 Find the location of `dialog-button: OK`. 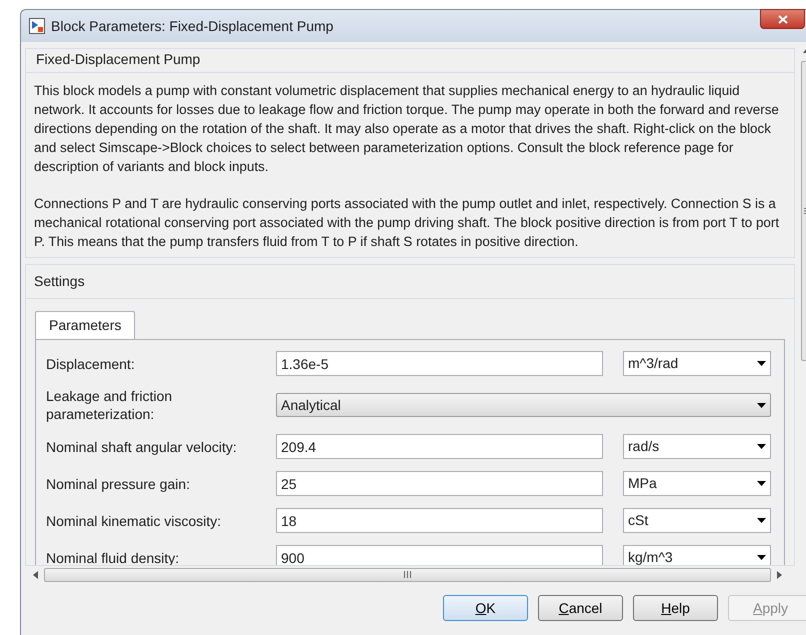

dialog-button: OK is located at coordinates (485, 608).